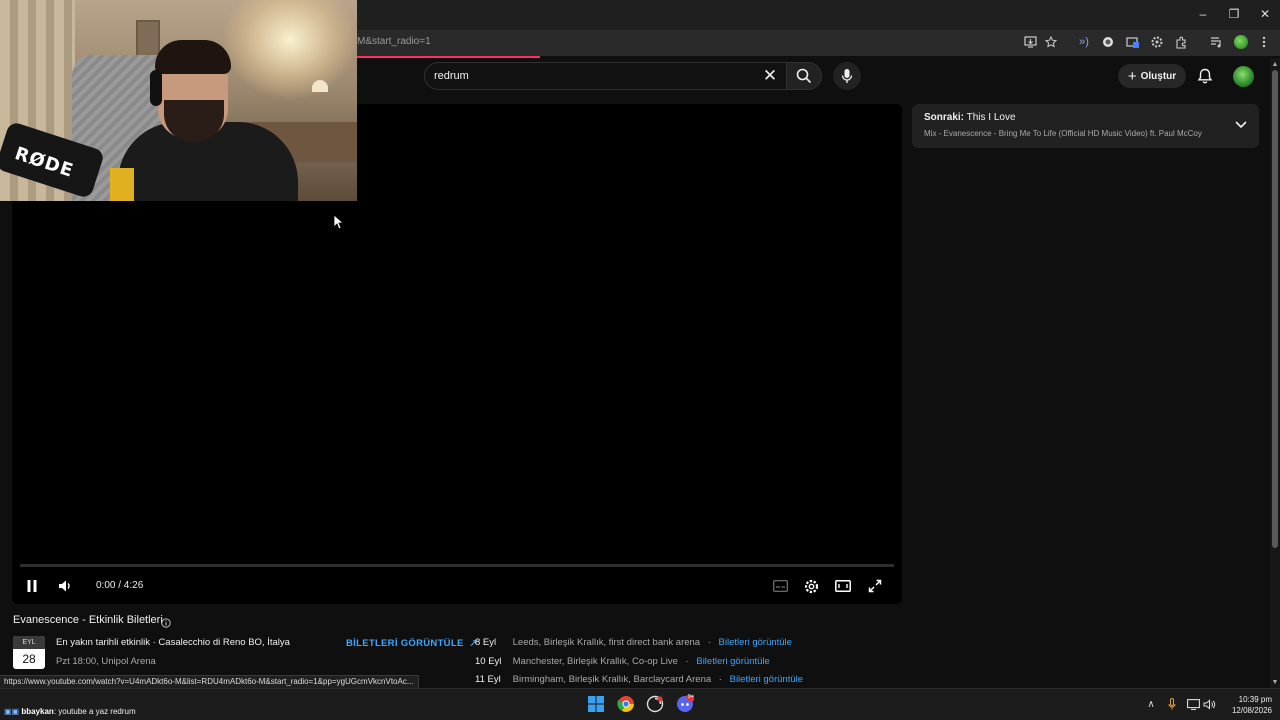 This screenshot has height=720, width=1280. What do you see at coordinates (13, 711) in the screenshot?
I see `chat-badge-icon: ▣▣` at bounding box center [13, 711].